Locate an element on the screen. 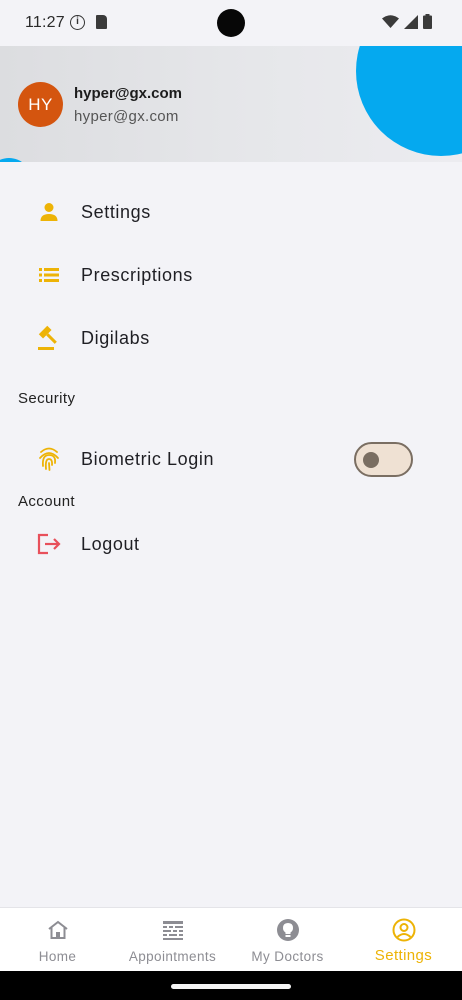 This screenshot has height=1000, width=462. info-icon: i is located at coordinates (77, 22).